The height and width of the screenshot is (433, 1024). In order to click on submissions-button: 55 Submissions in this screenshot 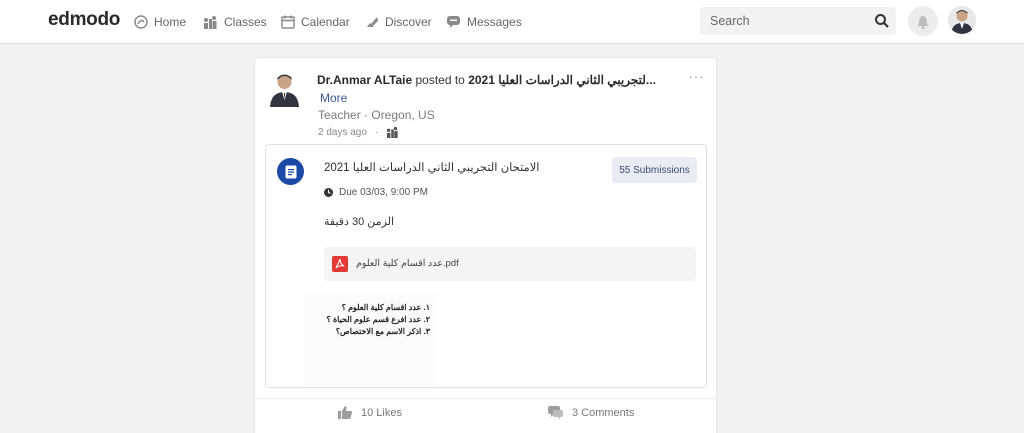, I will do `click(654, 170)`.